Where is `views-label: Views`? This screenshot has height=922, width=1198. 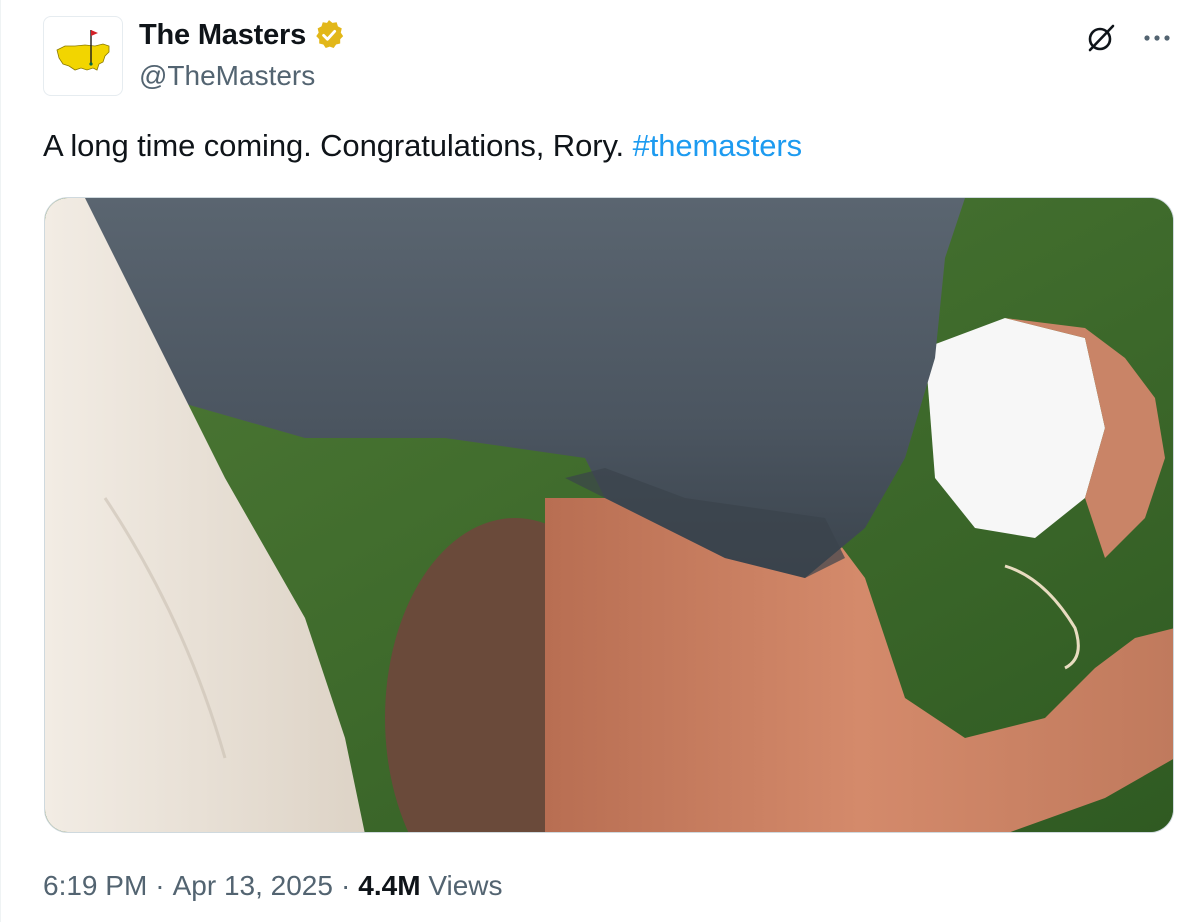 views-label: Views is located at coordinates (465, 885).